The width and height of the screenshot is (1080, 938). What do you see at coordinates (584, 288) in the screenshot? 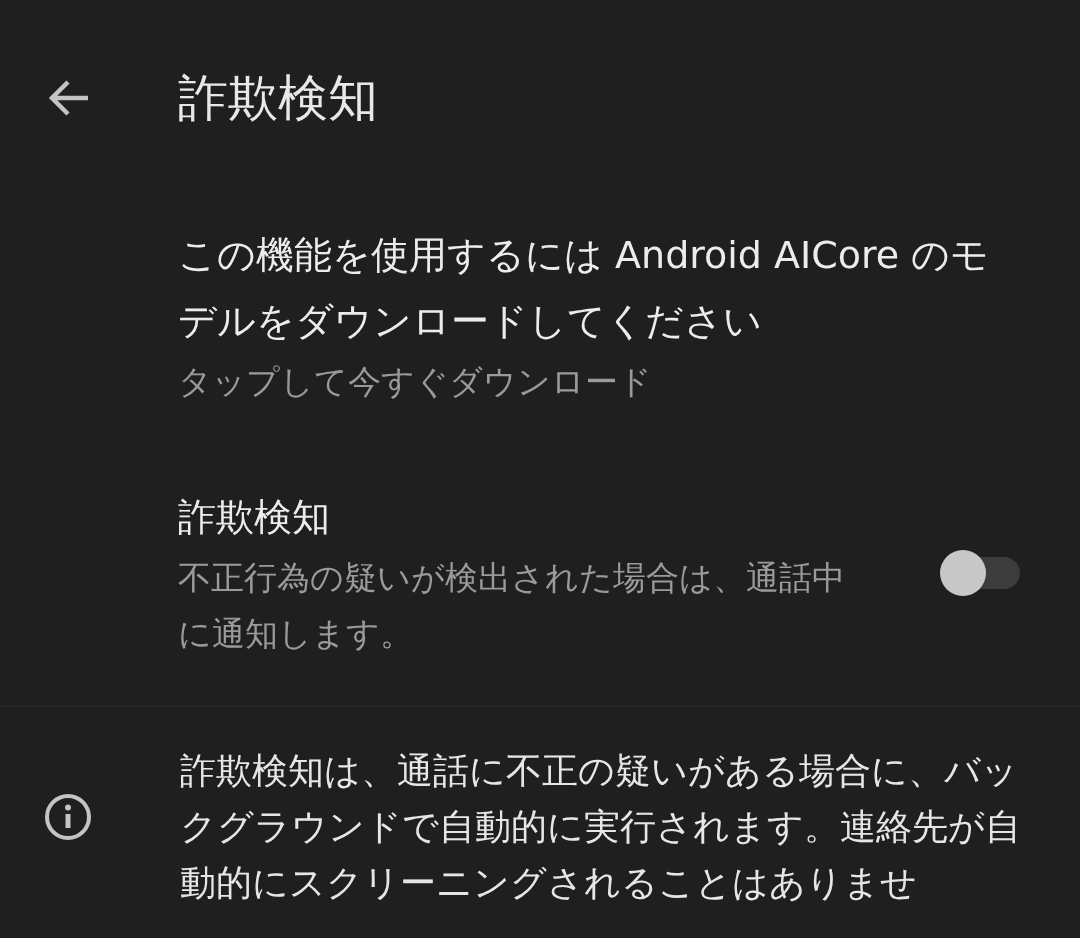
I see `item-title: この機能を使用するには Android AICore のモデルをダウンロードしてください` at bounding box center [584, 288].